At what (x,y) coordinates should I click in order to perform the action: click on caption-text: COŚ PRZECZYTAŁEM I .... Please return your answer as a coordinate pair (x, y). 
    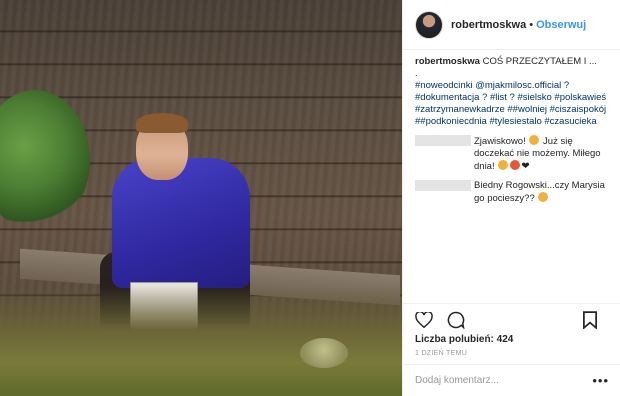
    Looking at the image, I should click on (539, 61).